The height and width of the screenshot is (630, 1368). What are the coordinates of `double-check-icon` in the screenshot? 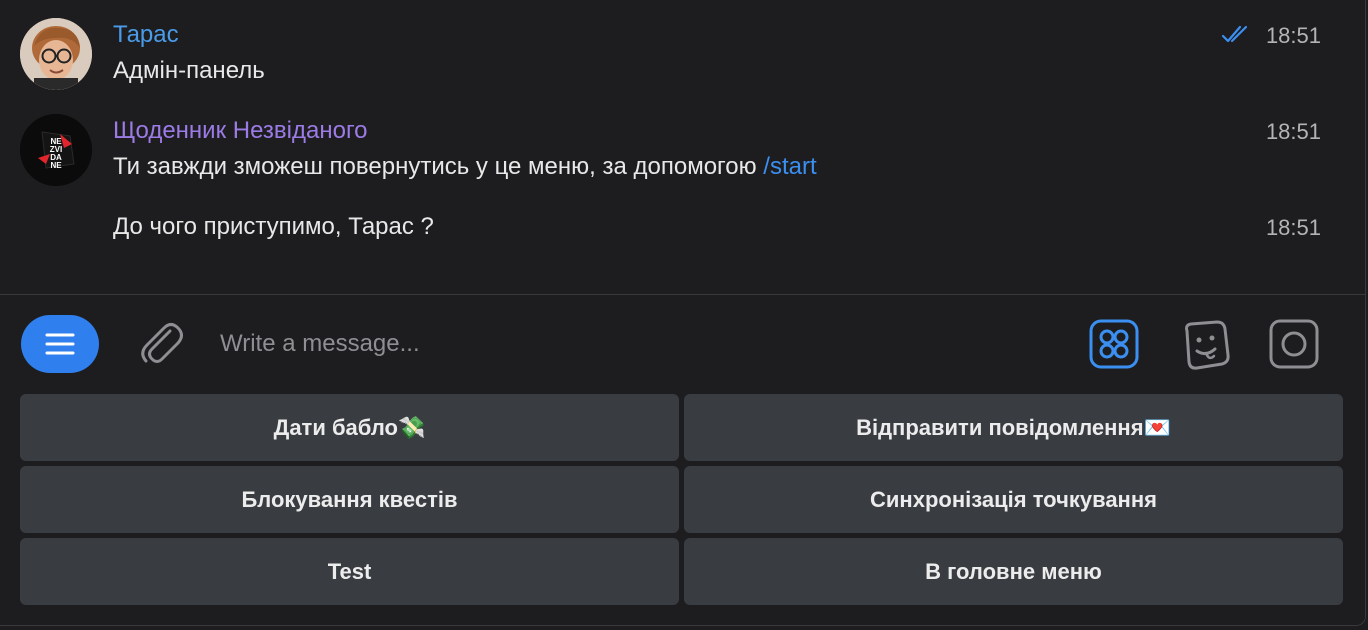 It's located at (1234, 34).